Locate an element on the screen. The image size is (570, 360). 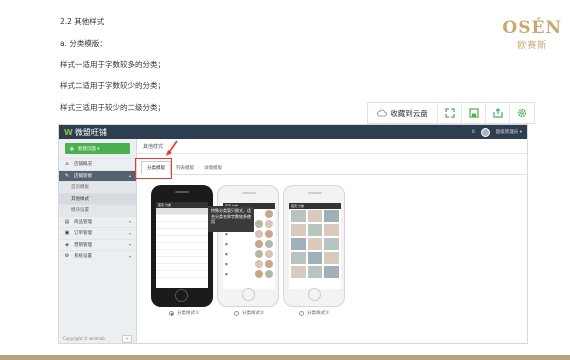
marketing-icon: ◈ is located at coordinates (67, 244).